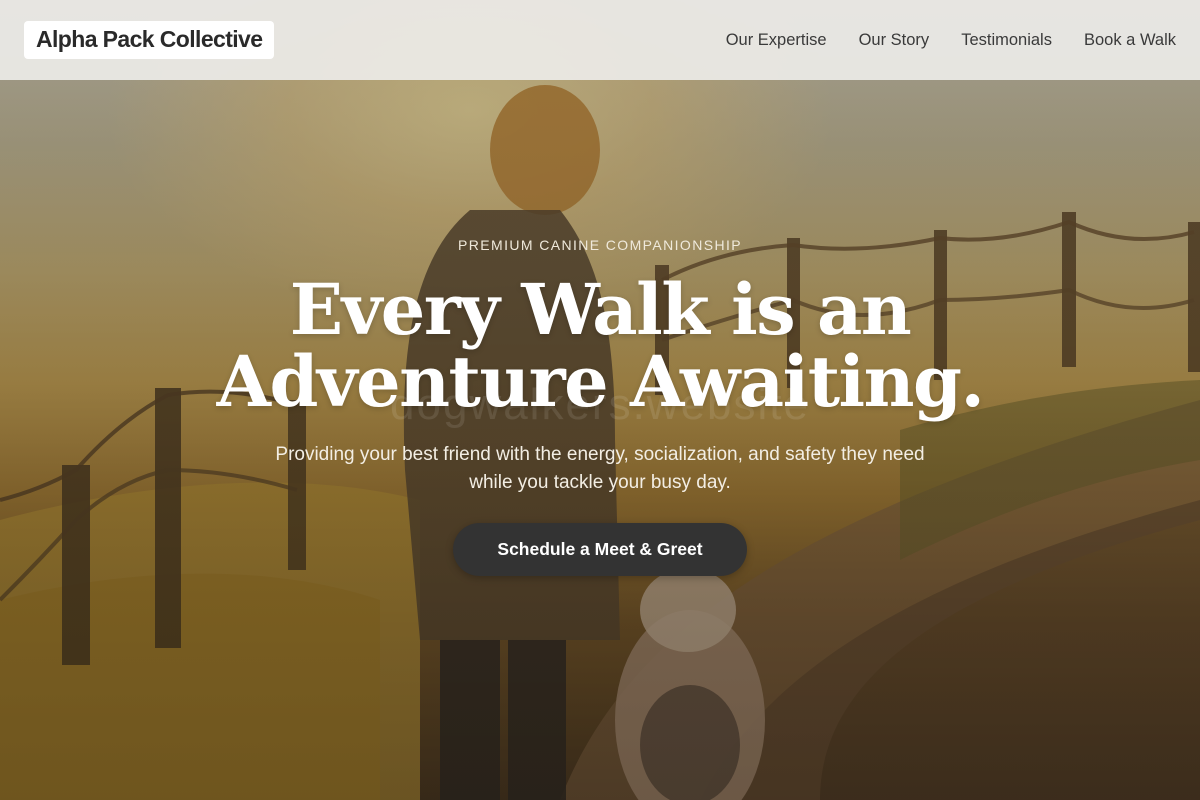 The image size is (1200, 800). I want to click on nav-link-book-a-walk: Book a Walk, so click(1130, 40).